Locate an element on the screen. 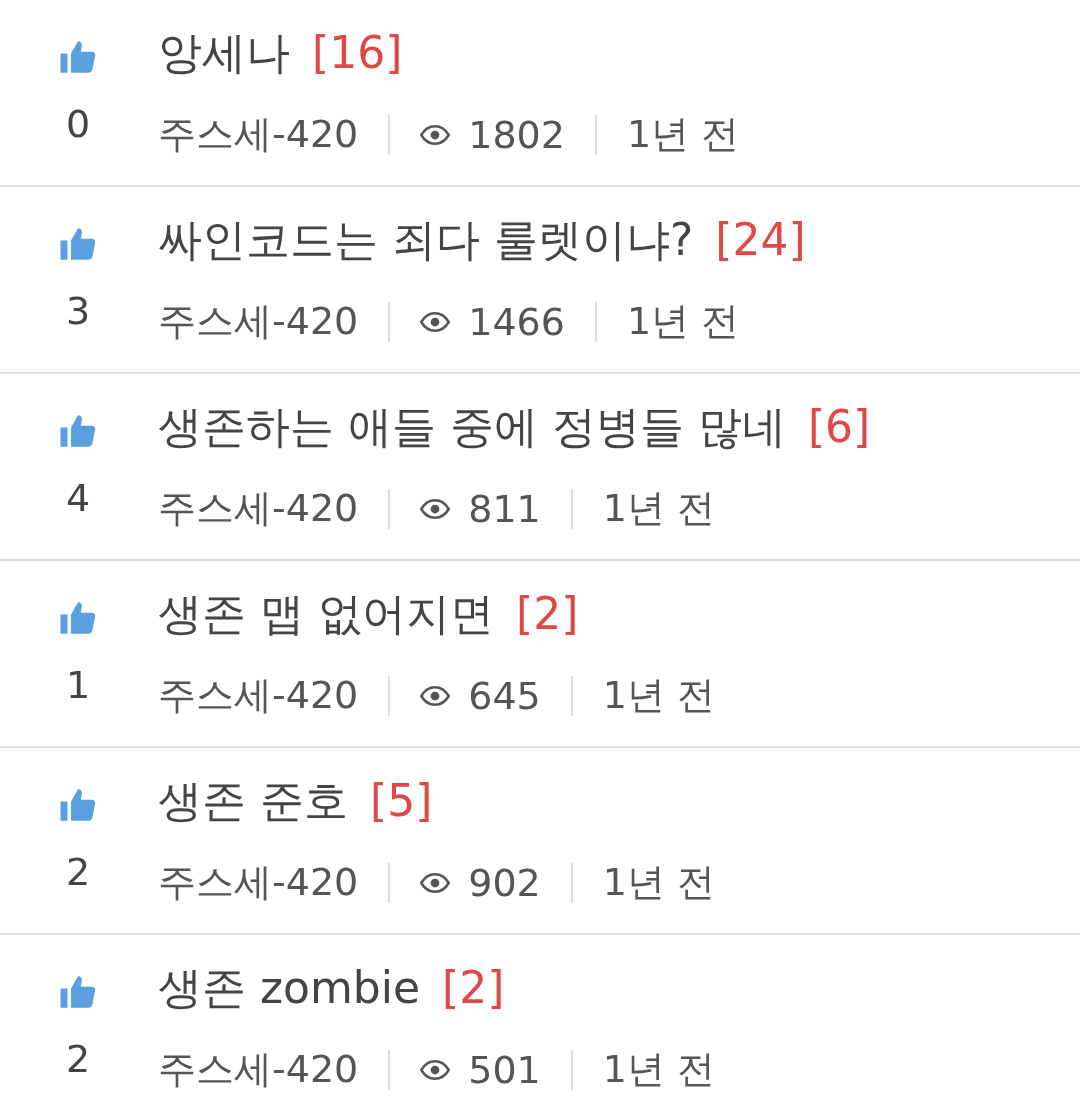 This screenshot has width=1080, height=1116. view-count: 1466 is located at coordinates (516, 321).